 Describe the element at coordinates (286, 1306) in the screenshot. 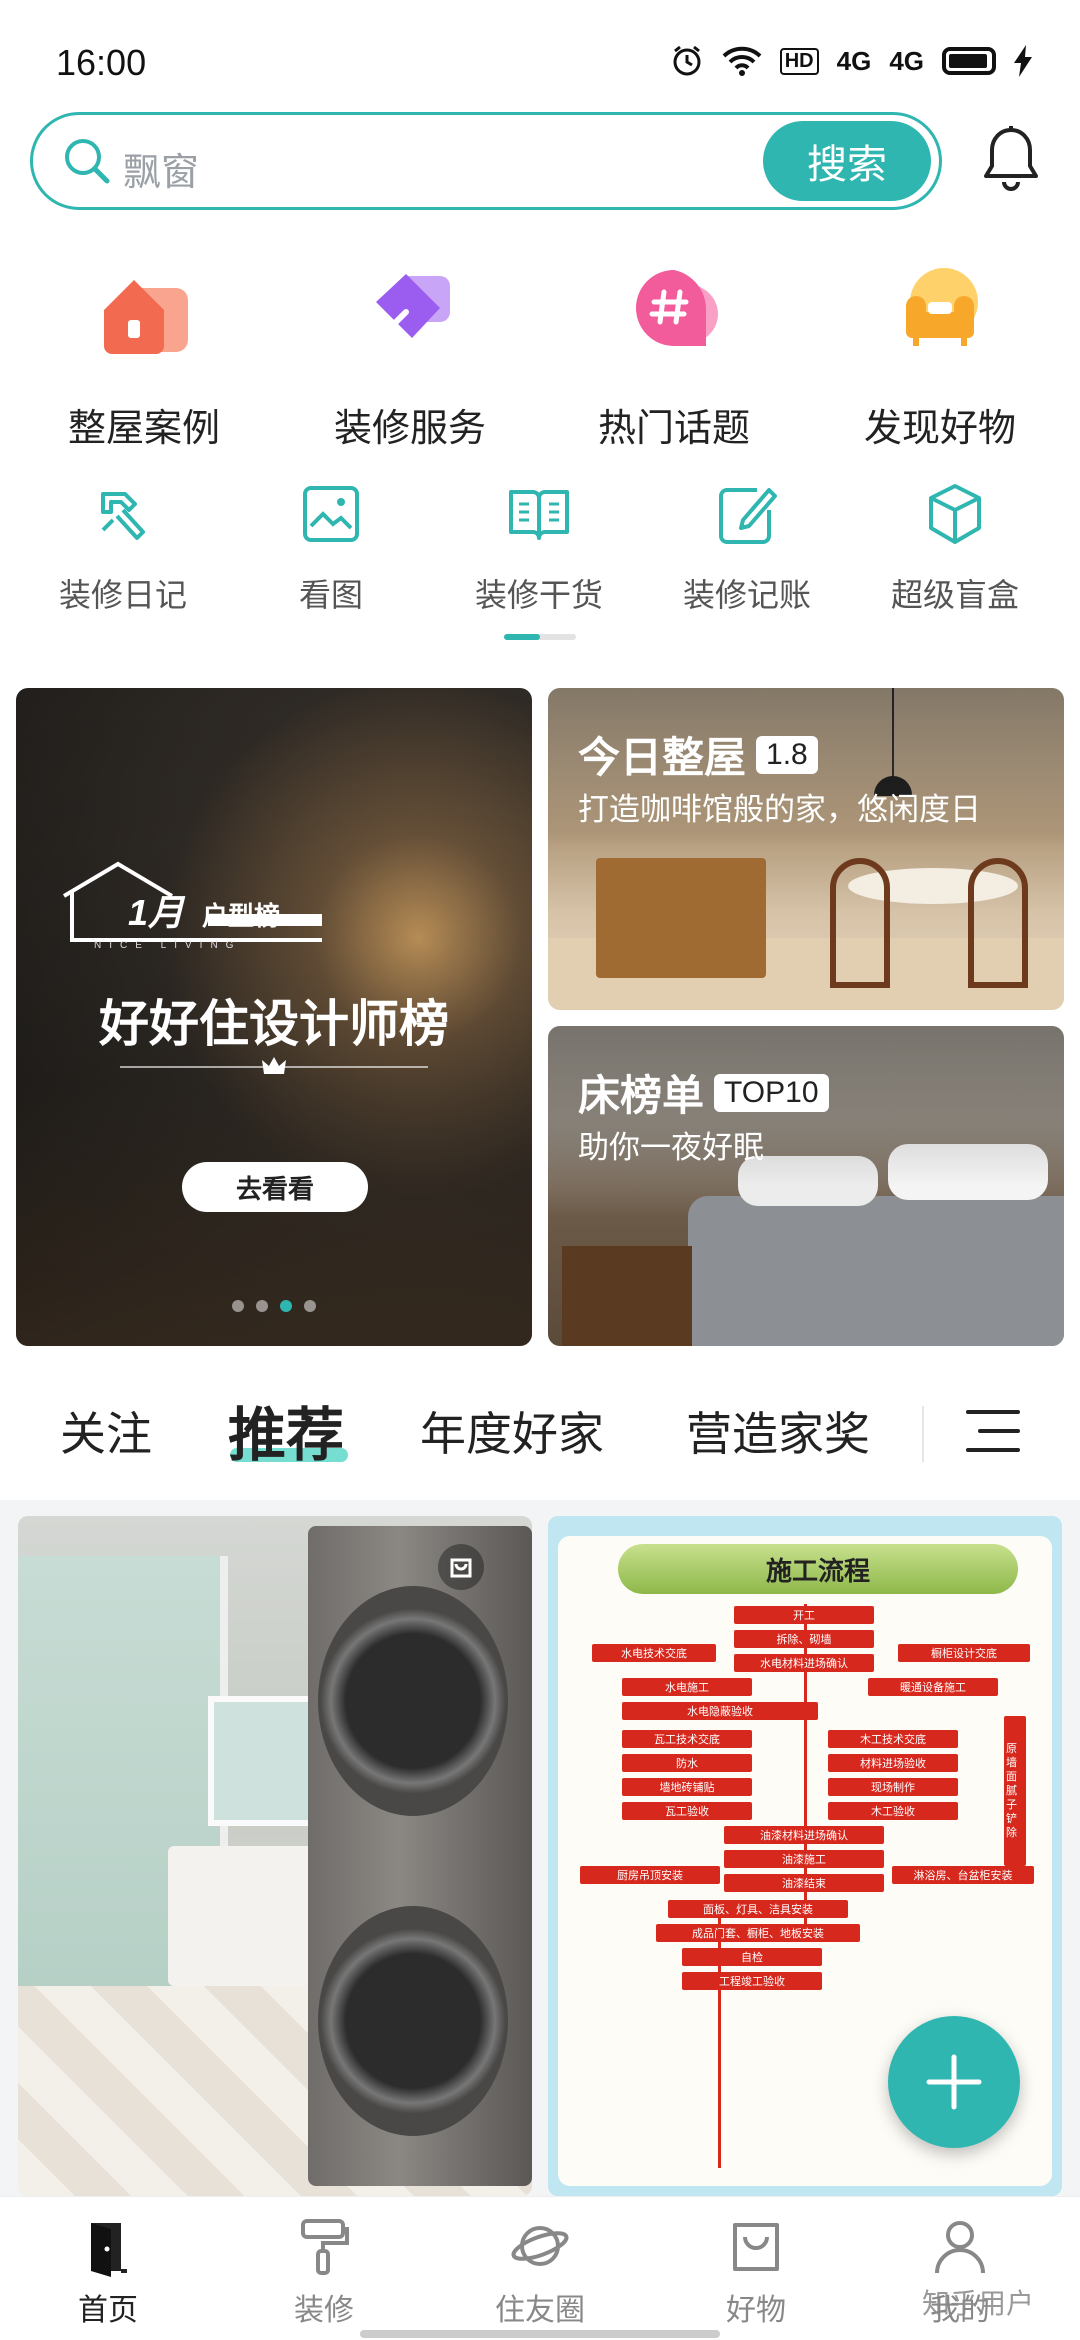

I see `carousel-dot-active` at that location.